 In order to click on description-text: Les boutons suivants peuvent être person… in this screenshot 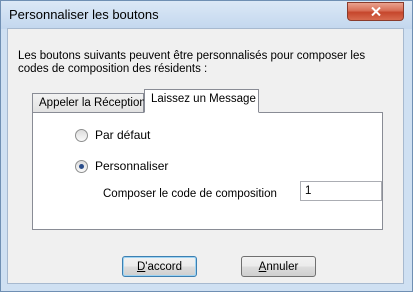, I will do `click(192, 62)`.